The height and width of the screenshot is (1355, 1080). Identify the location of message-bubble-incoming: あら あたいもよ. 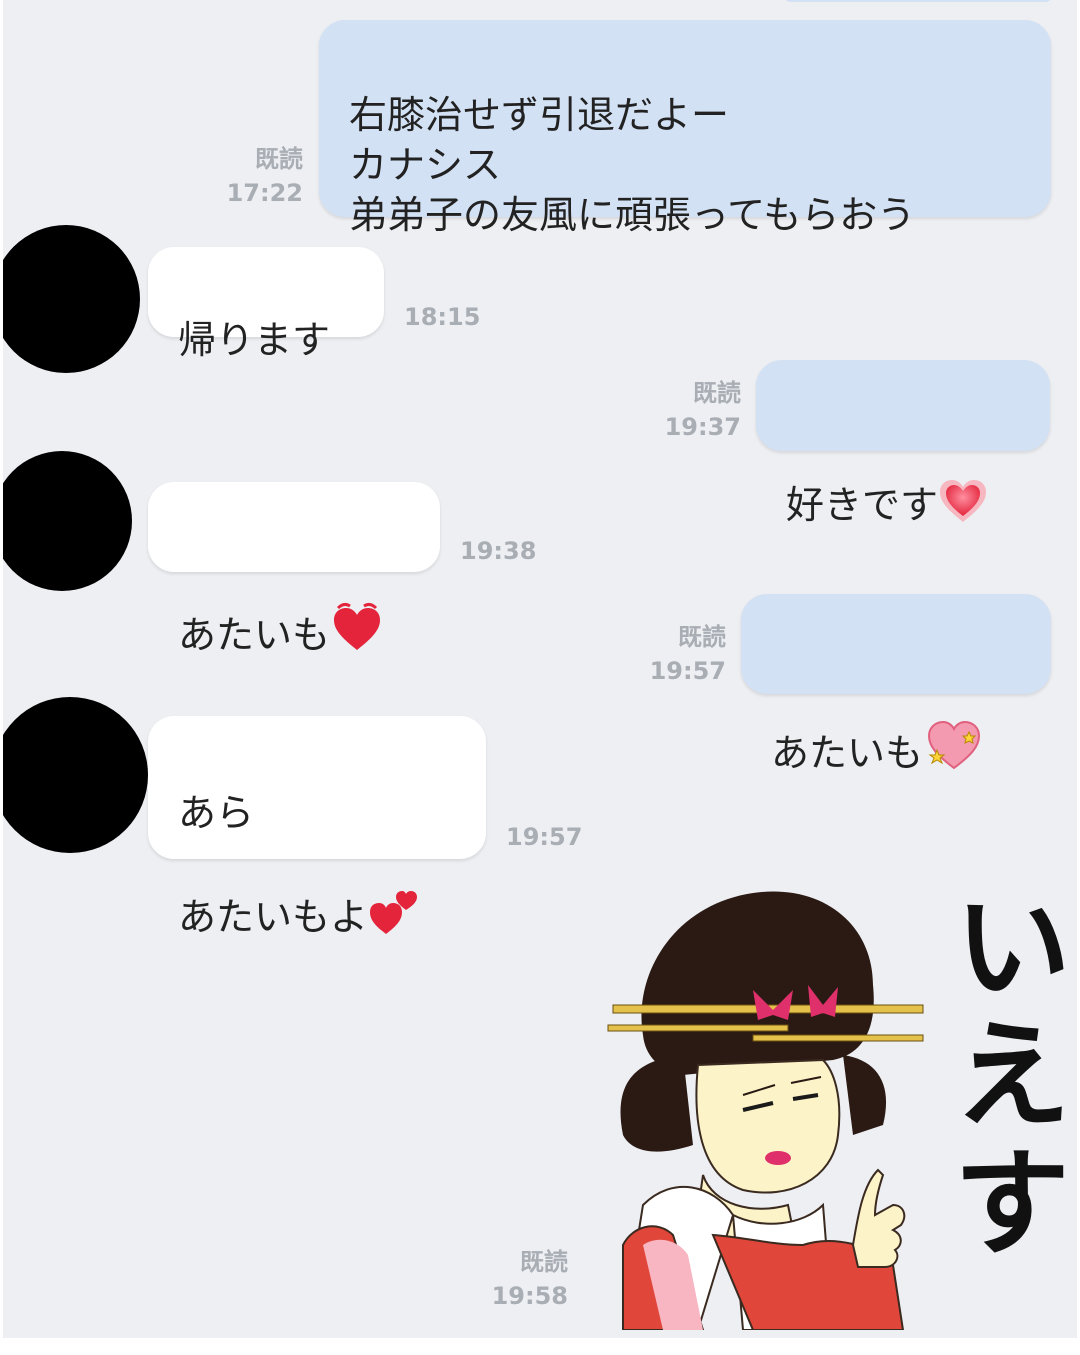
(317, 827).